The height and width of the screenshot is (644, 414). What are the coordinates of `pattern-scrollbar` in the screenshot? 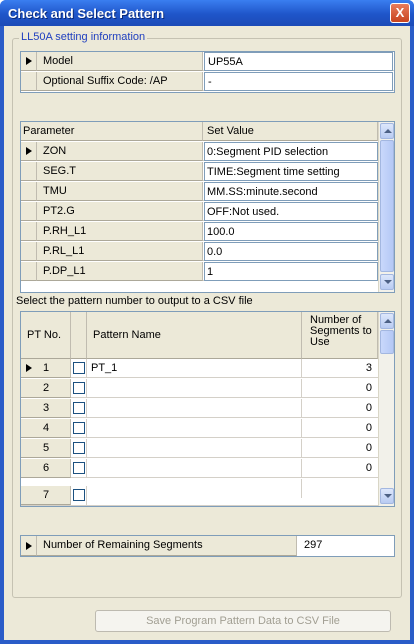 It's located at (386, 409).